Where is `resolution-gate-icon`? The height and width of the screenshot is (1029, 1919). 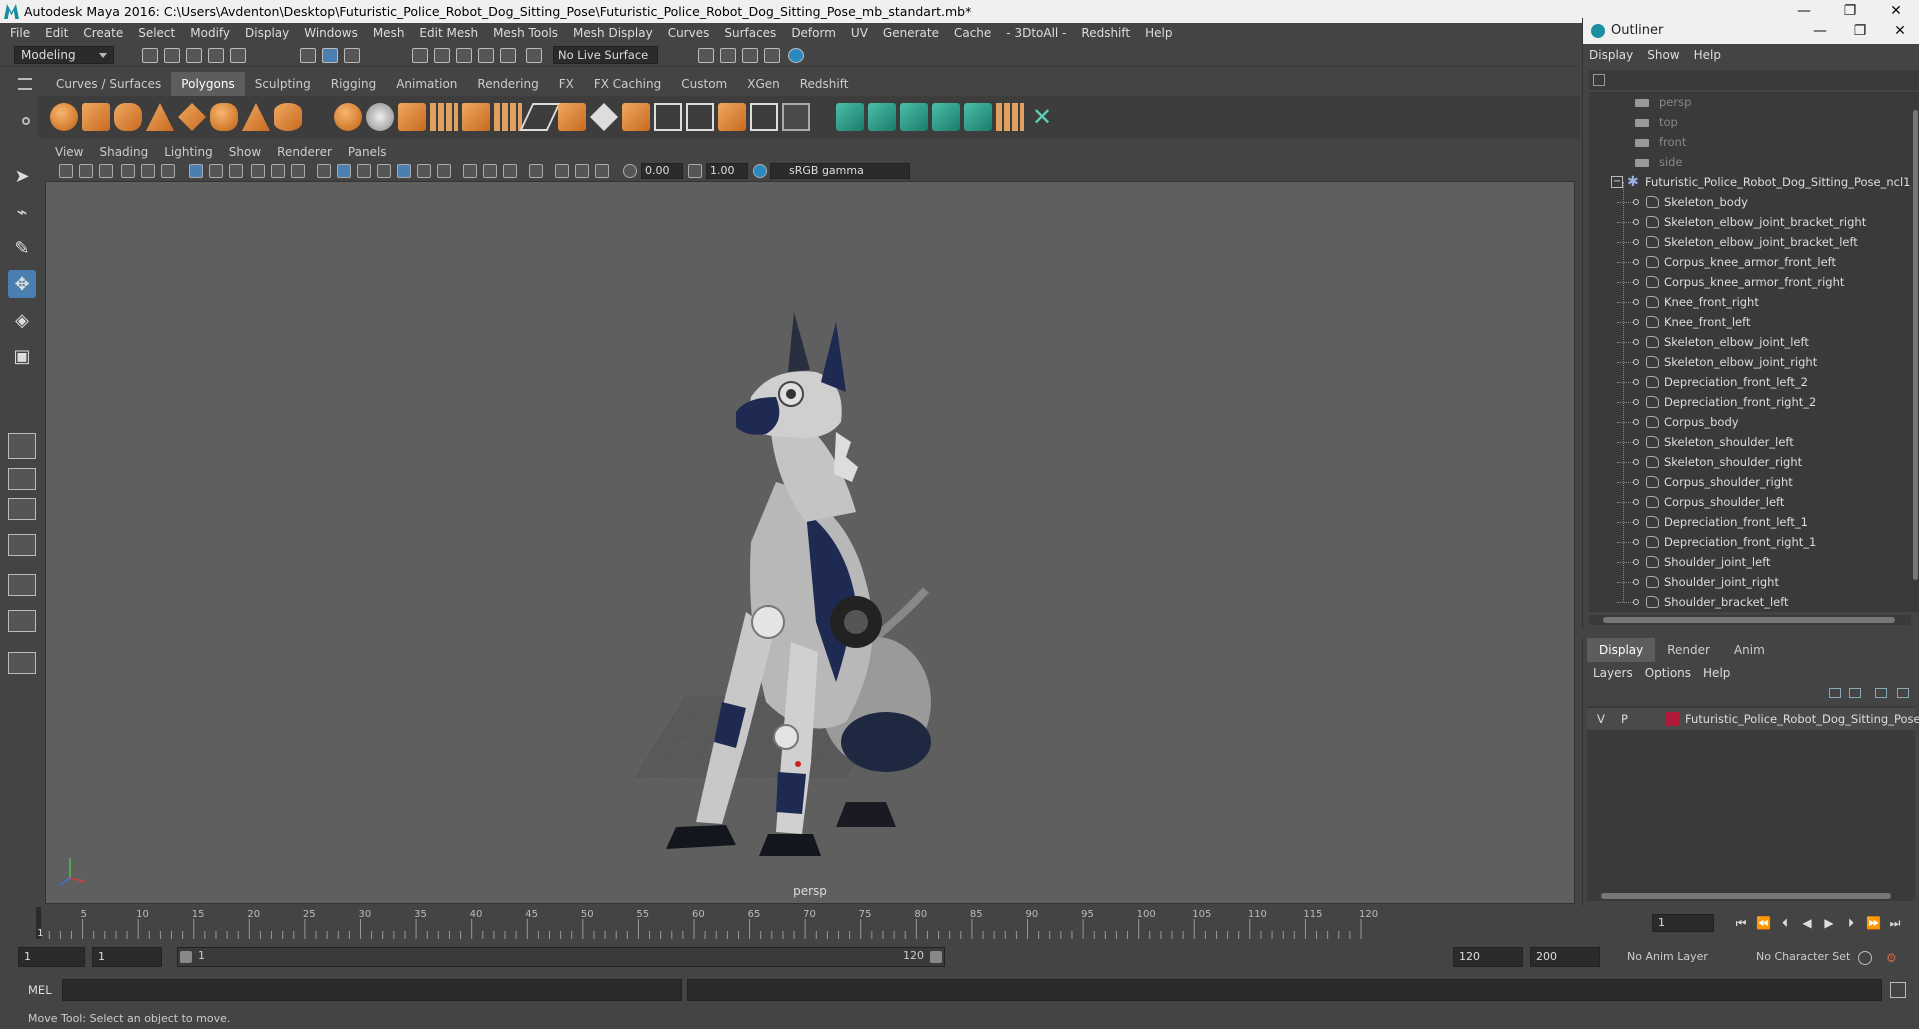 resolution-gate-icon is located at coordinates (236, 171).